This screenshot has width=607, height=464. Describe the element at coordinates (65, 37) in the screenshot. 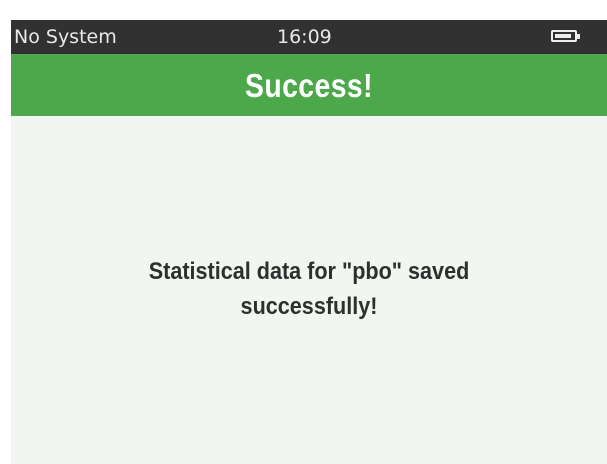

I see `system-status-label: No System` at that location.